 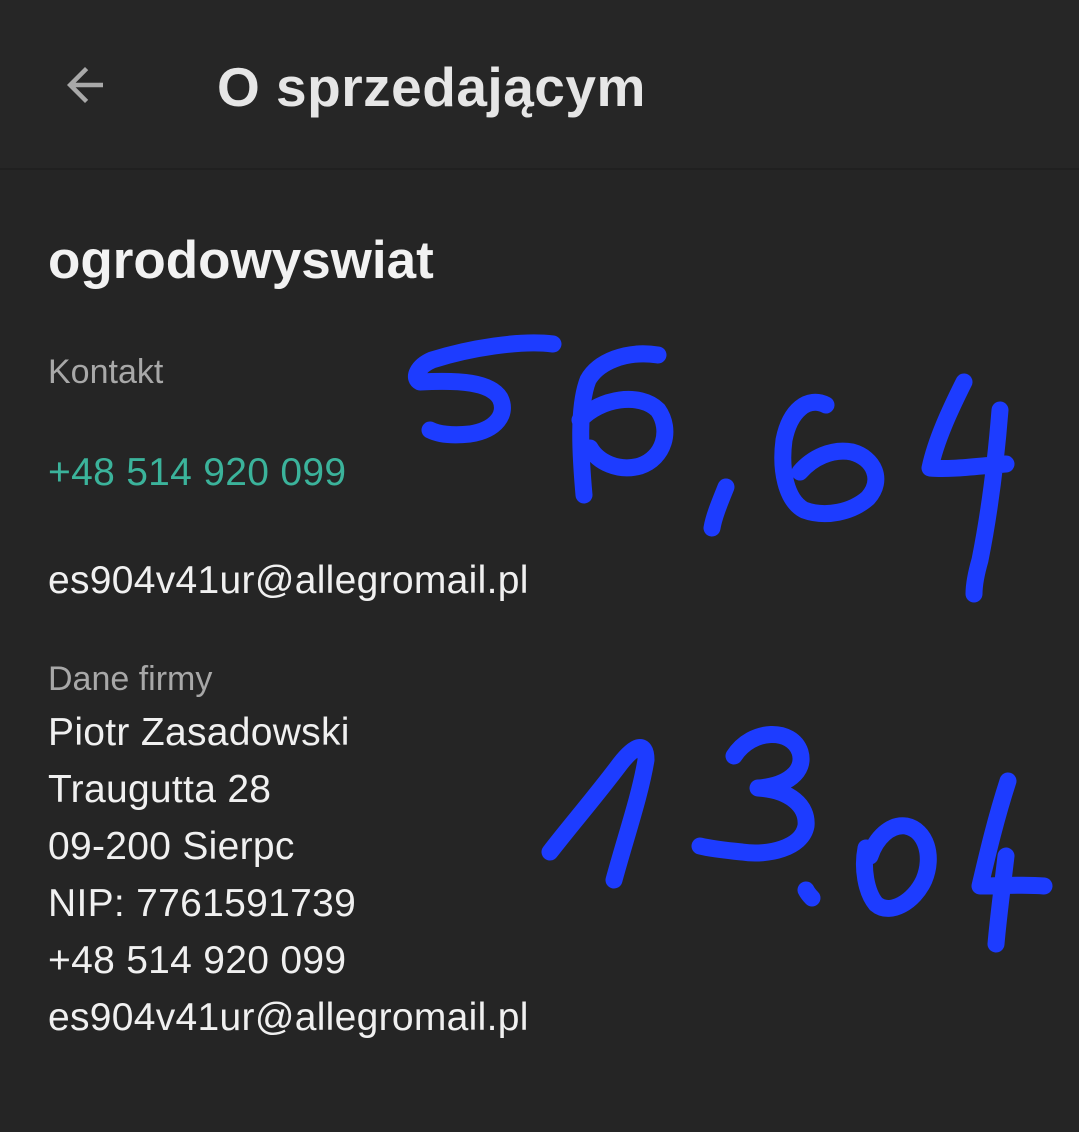 I want to click on company-nip: NIP: 7761591739, so click(x=202, y=903).